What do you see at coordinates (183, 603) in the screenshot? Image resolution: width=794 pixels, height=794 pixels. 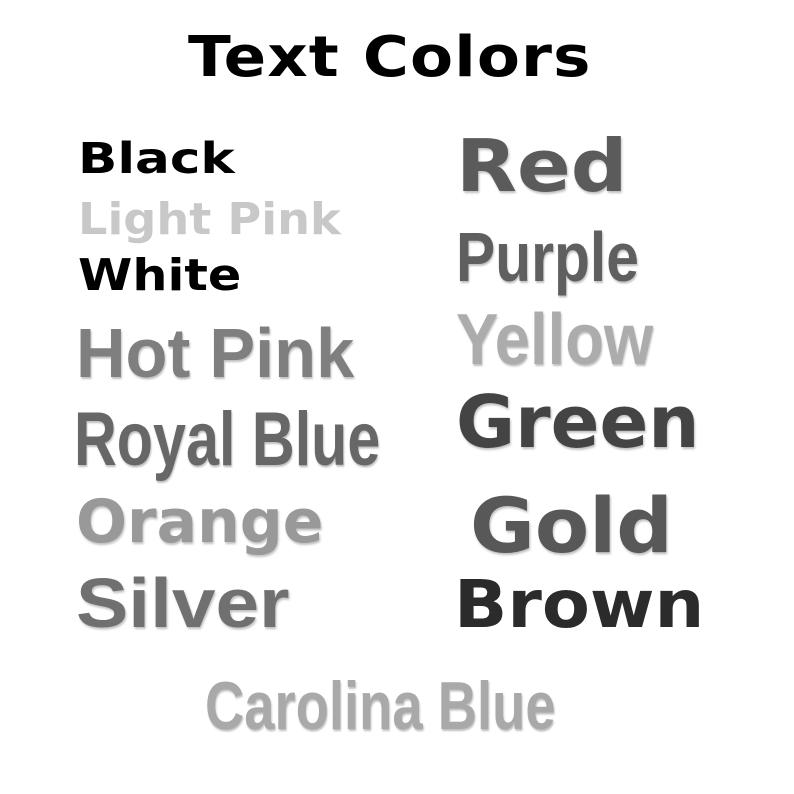 I see `color-label-silver: Silver` at bounding box center [183, 603].